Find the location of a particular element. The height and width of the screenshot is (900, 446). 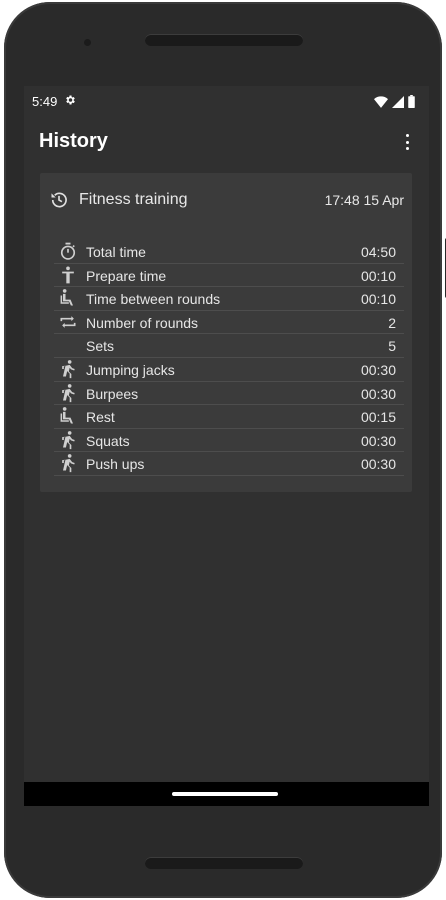

list-item-jumping-jacks: Jumping jacks 00:30 is located at coordinates (229, 370).